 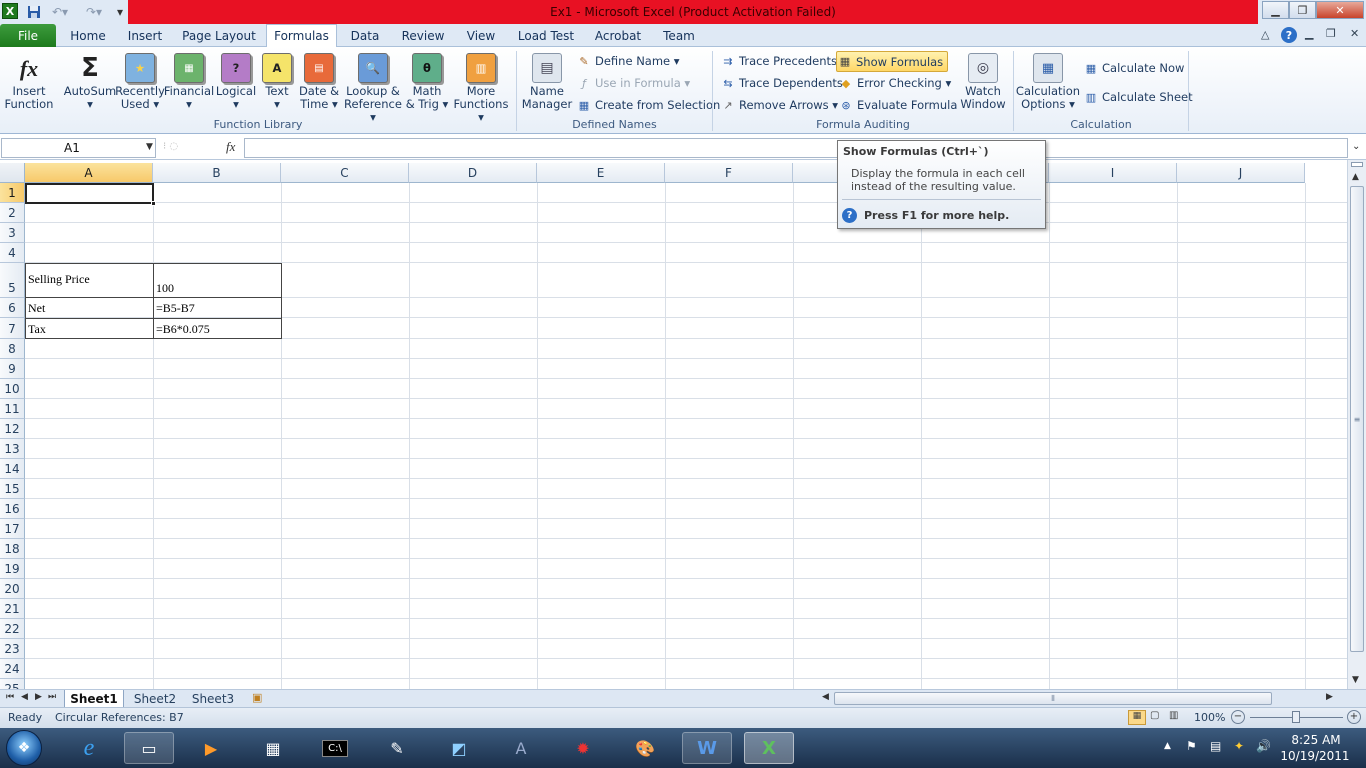 I want to click on paint-icon: 🎨, so click(x=645, y=748).